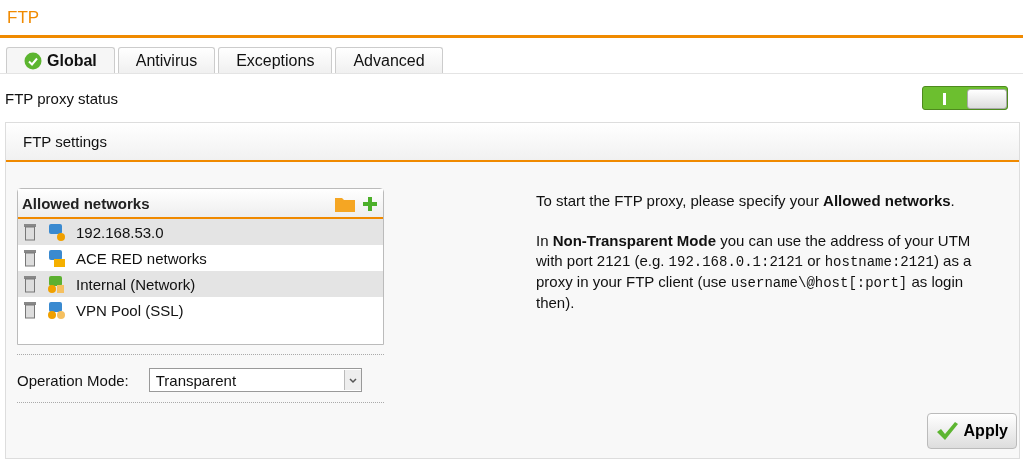 This screenshot has height=468, width=1023. Describe the element at coordinates (86, 203) in the screenshot. I see `list-title: Allowed networks` at that location.